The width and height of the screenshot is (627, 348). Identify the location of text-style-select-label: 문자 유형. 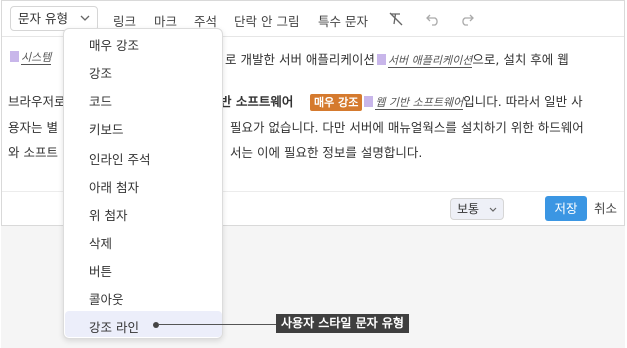
(43, 18).